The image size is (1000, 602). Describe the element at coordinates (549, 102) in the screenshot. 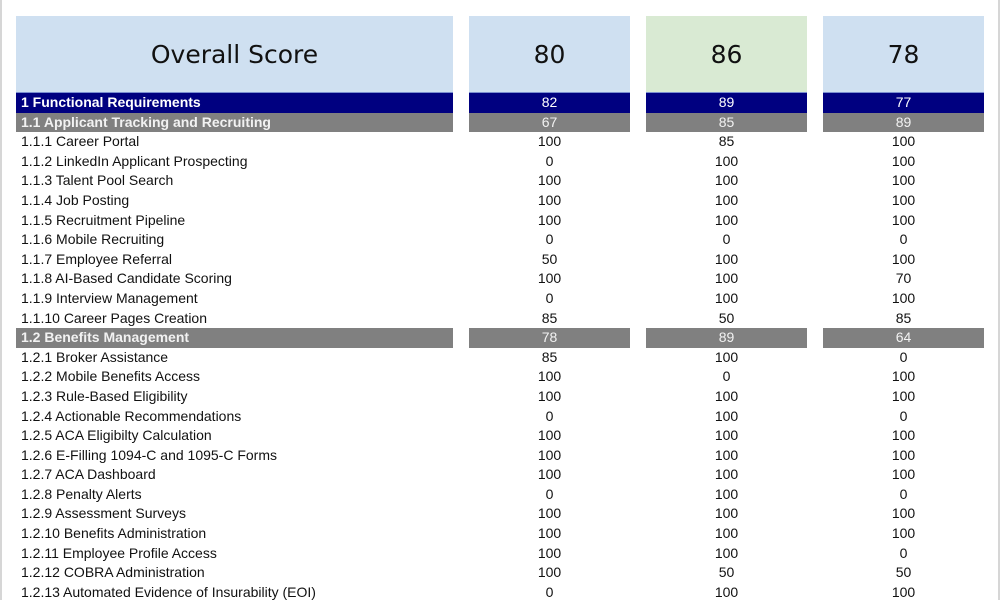

I see `section-row-score: 82` at that location.